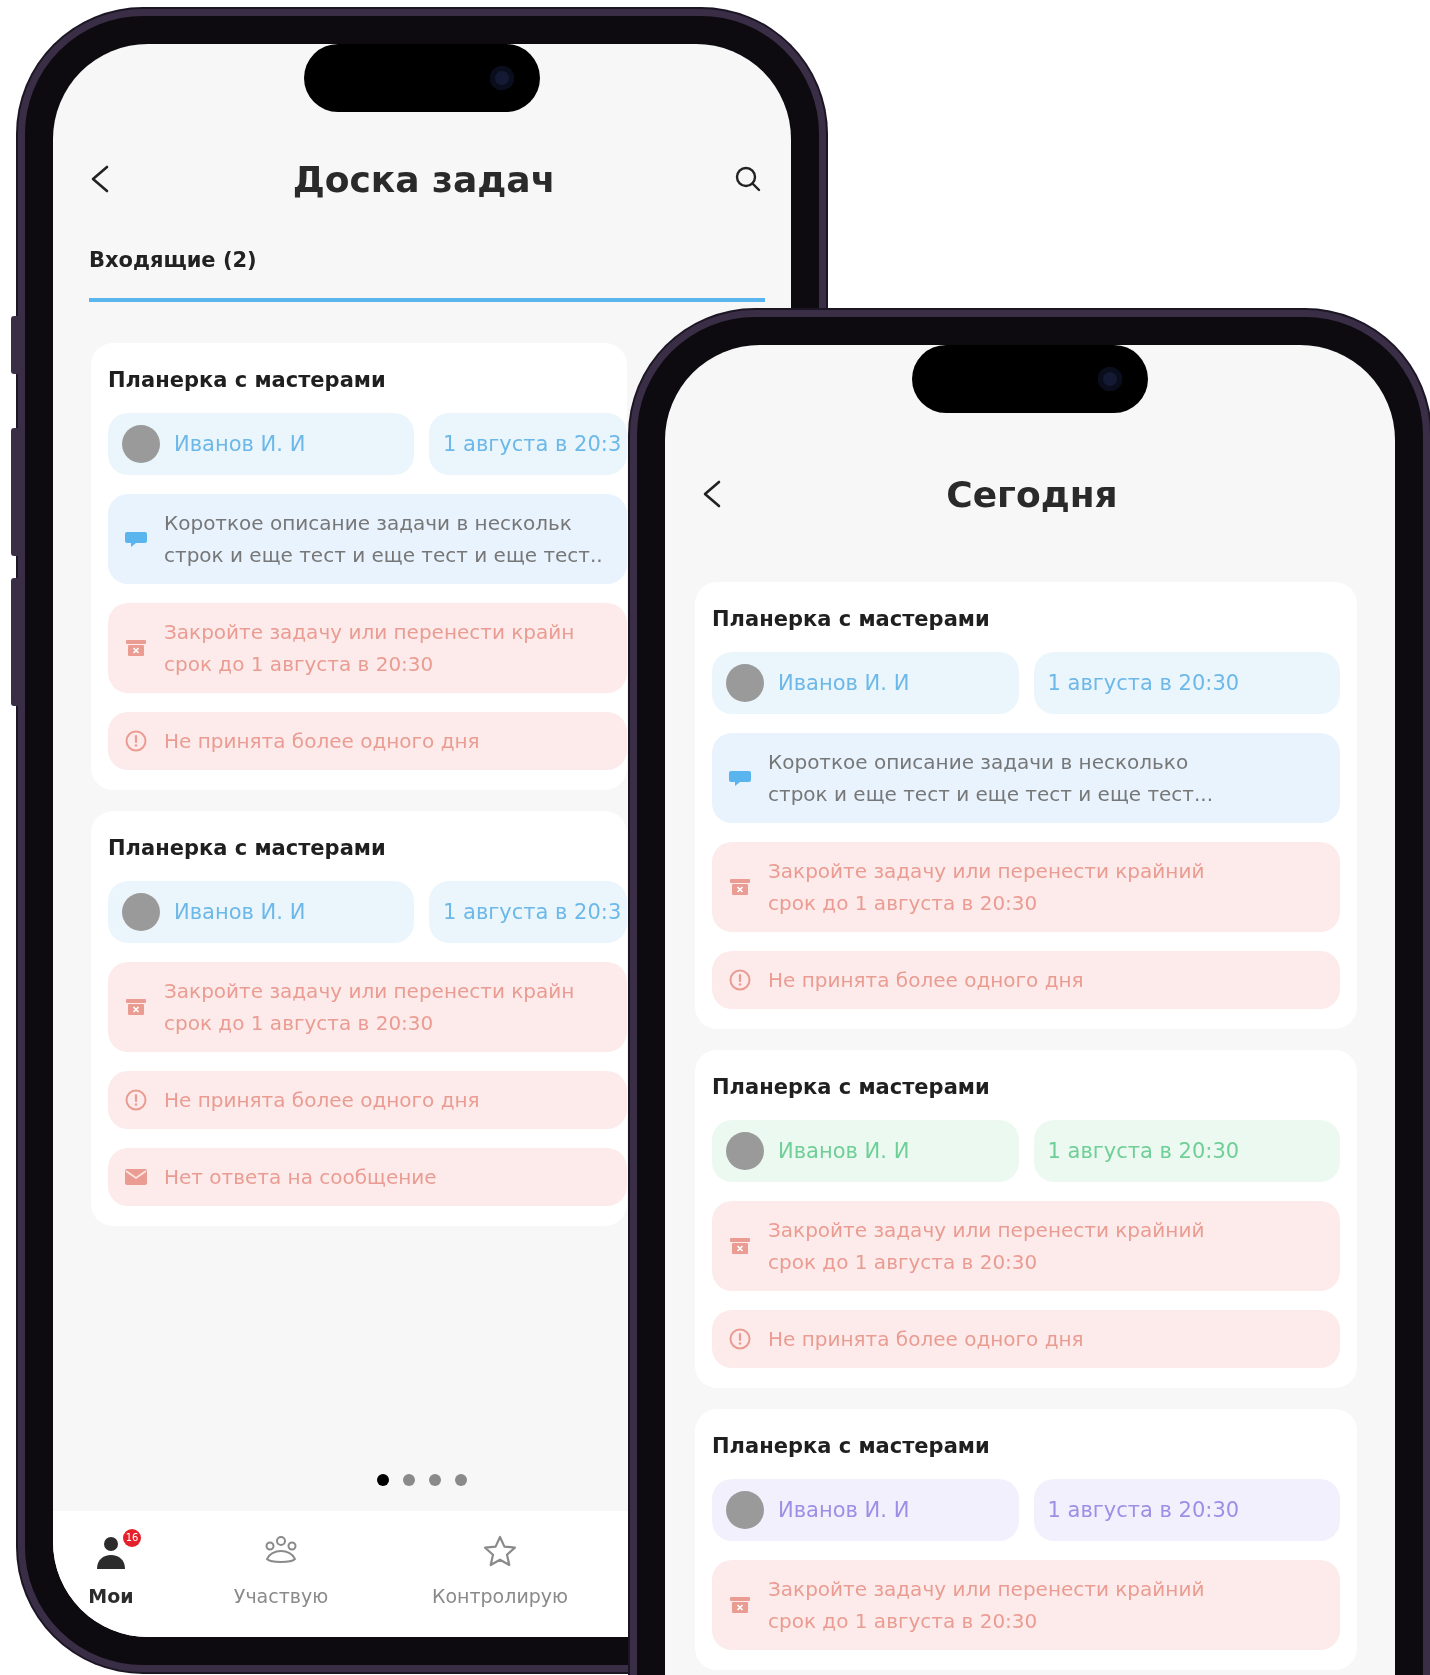 The width and height of the screenshot is (1430, 1675). I want to click on search-icon, so click(748, 179).